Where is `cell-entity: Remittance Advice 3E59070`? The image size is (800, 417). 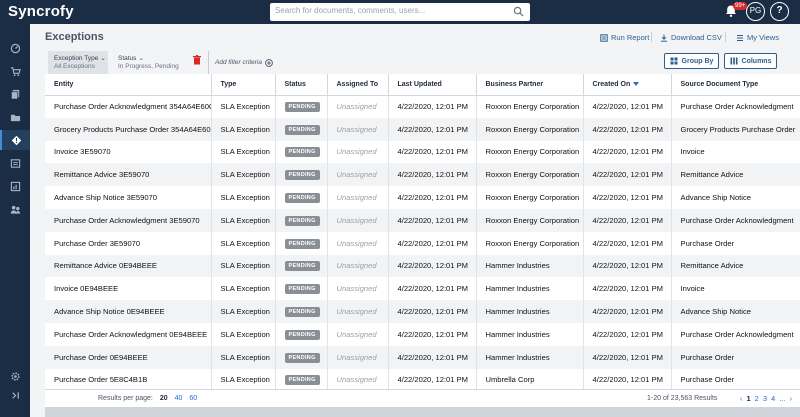 cell-entity: Remittance Advice 3E59070 is located at coordinates (128, 175).